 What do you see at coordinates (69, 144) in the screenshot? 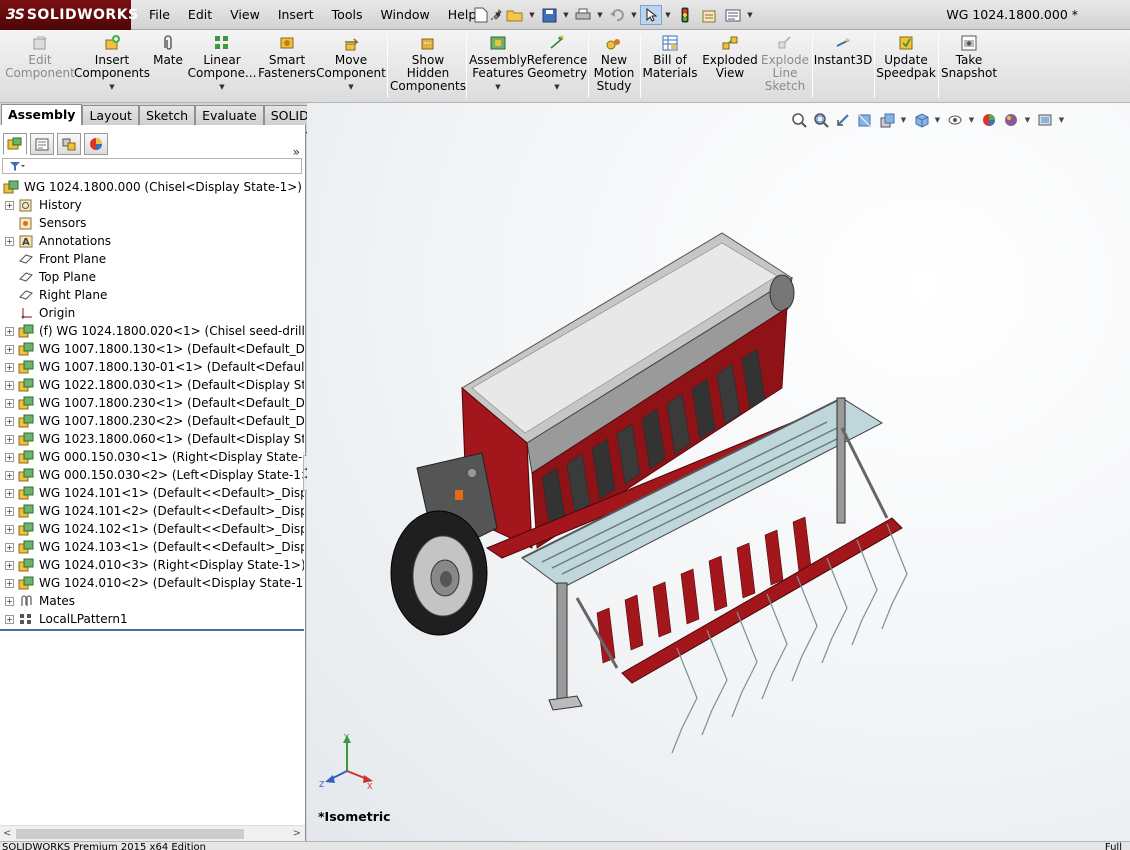
I see `configuration-manager-tab` at bounding box center [69, 144].